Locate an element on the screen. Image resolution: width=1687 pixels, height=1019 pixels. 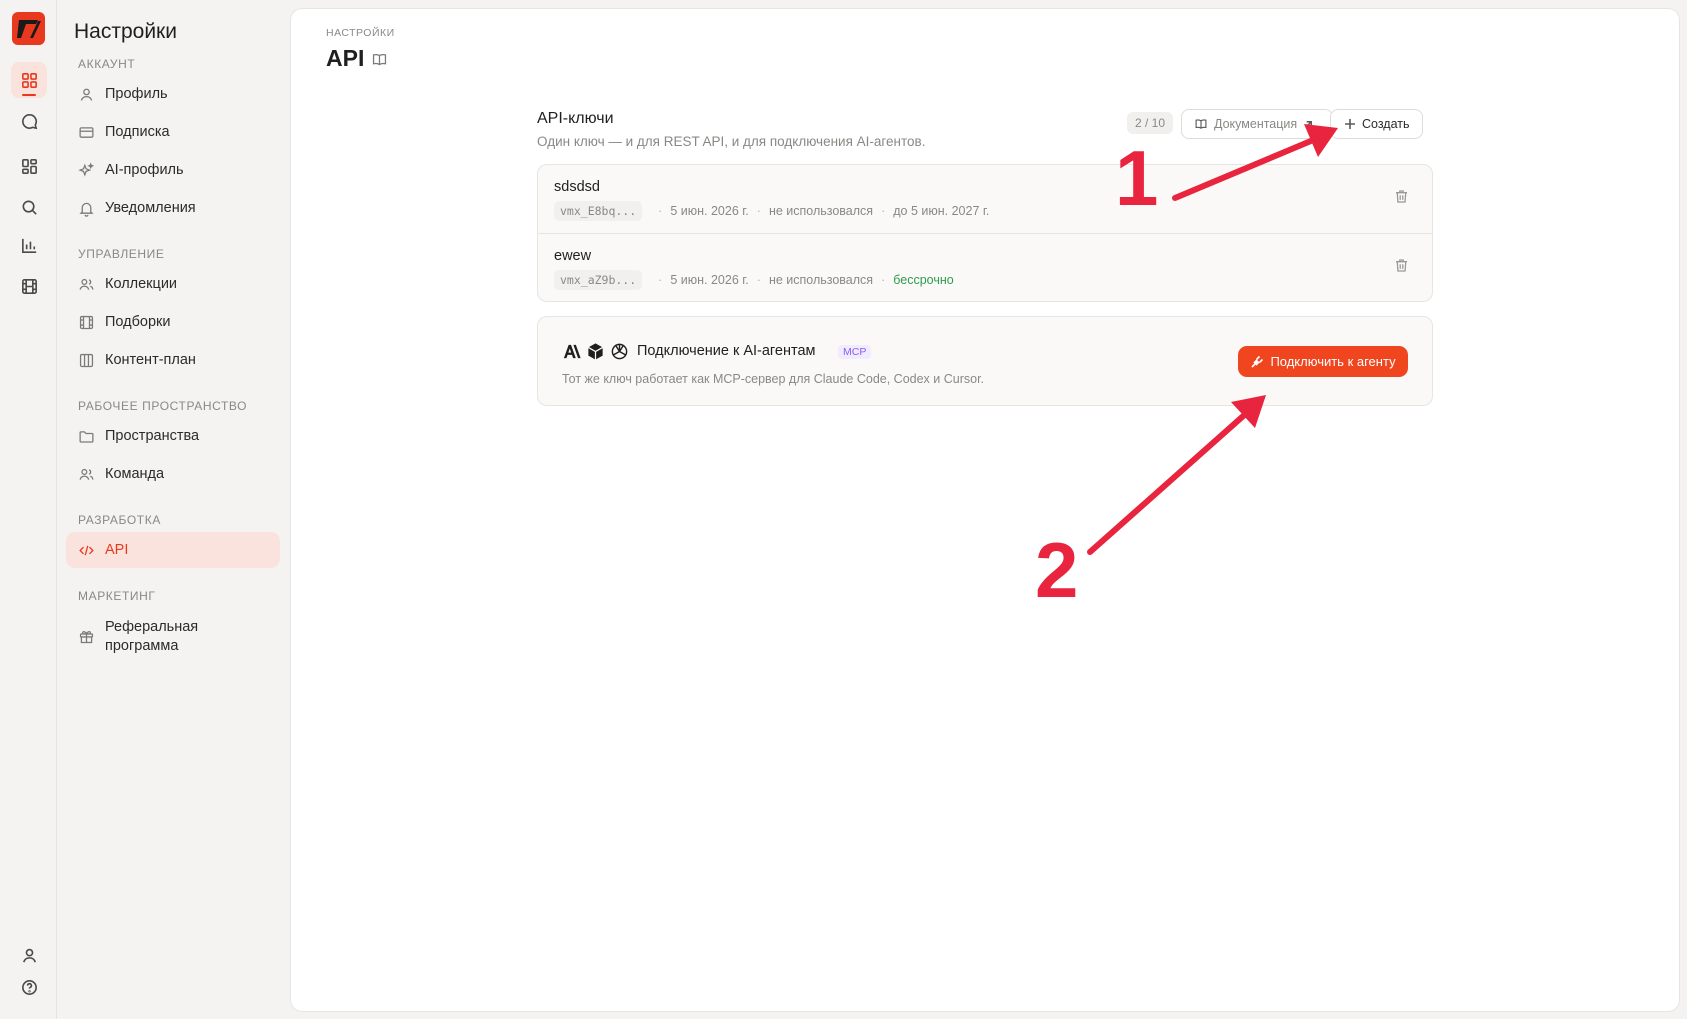
external-link-icon is located at coordinates (1309, 124).